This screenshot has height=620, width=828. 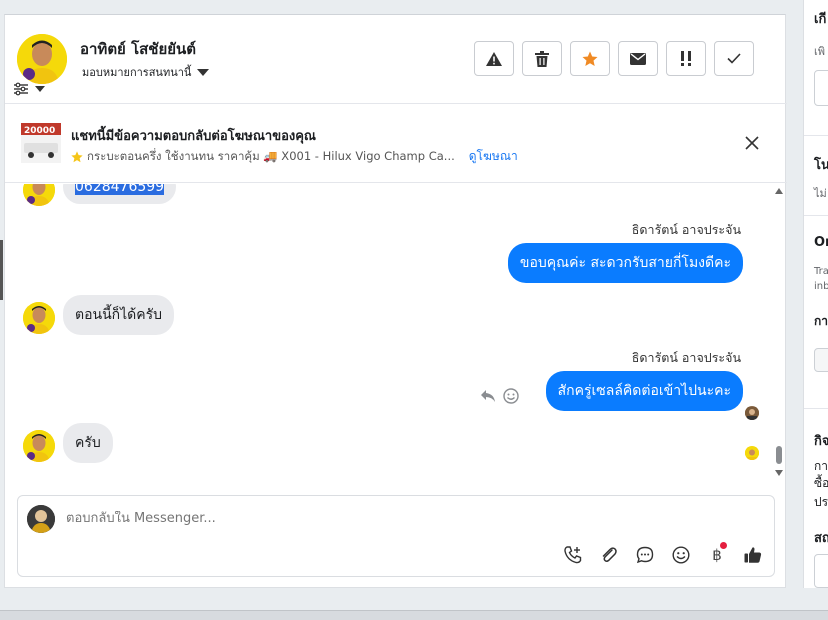 I want to click on phone-plus-icon, so click(x=573, y=555).